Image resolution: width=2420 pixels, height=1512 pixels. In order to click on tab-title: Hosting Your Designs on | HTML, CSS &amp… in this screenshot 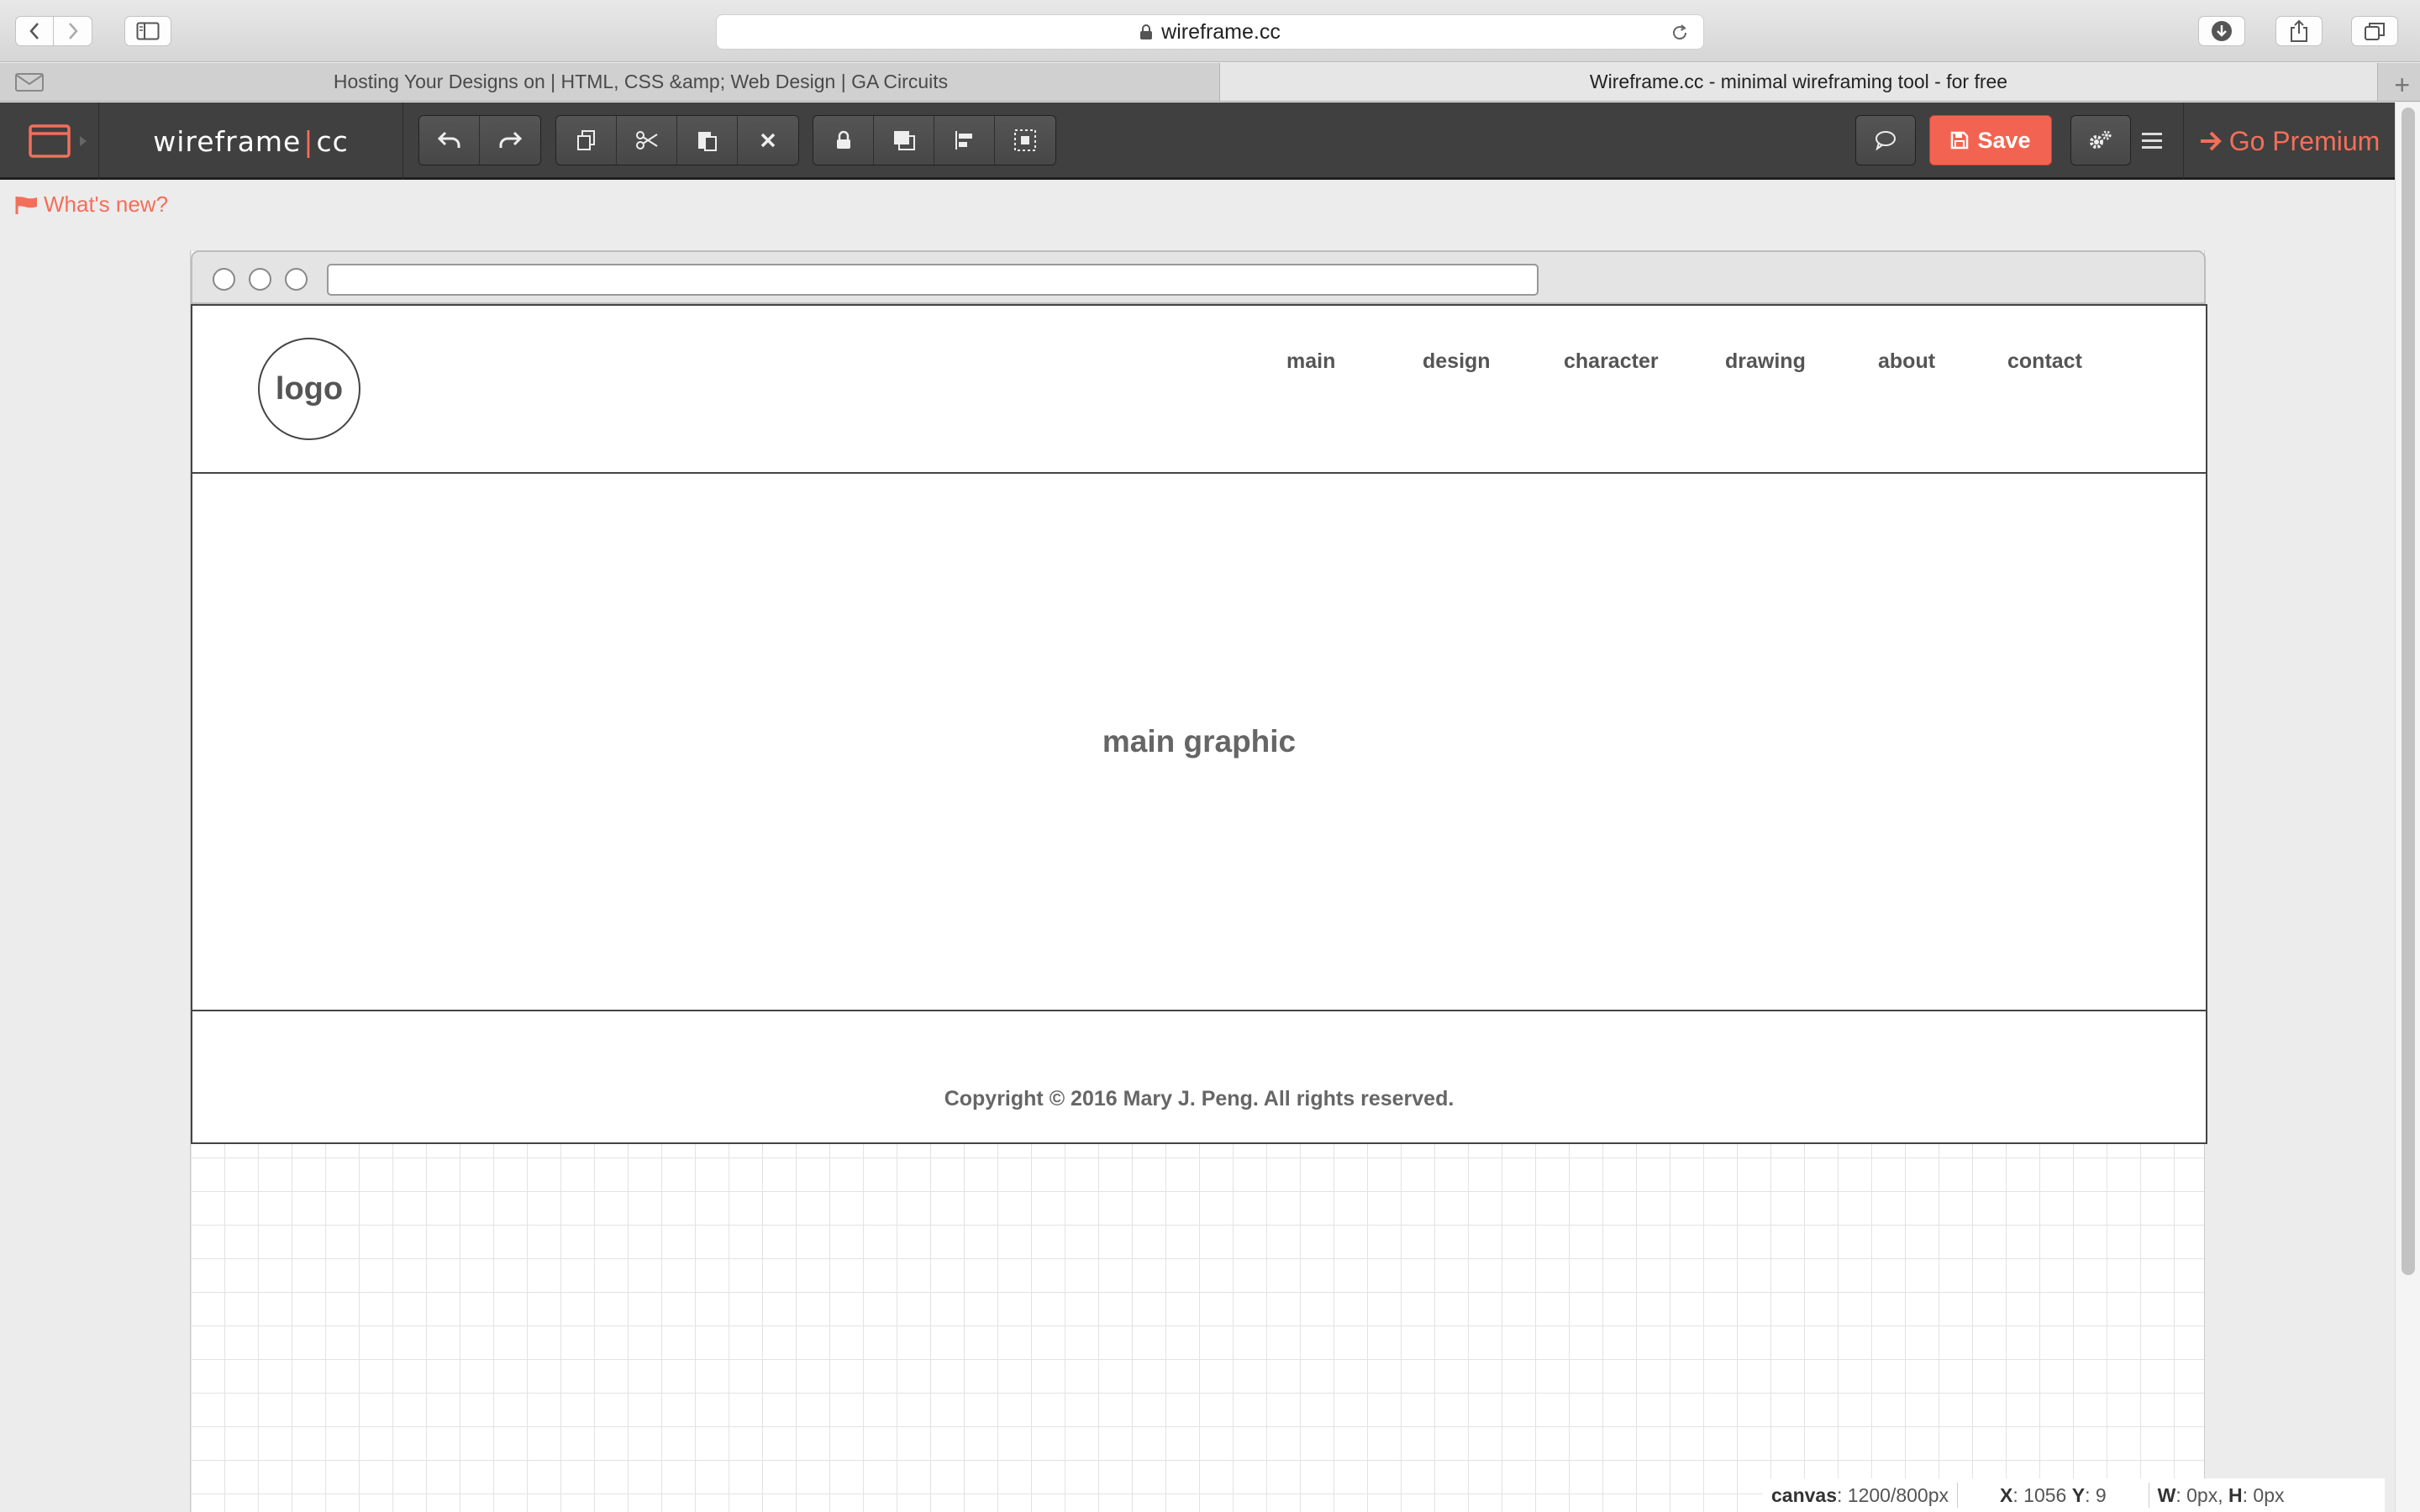, I will do `click(641, 81)`.